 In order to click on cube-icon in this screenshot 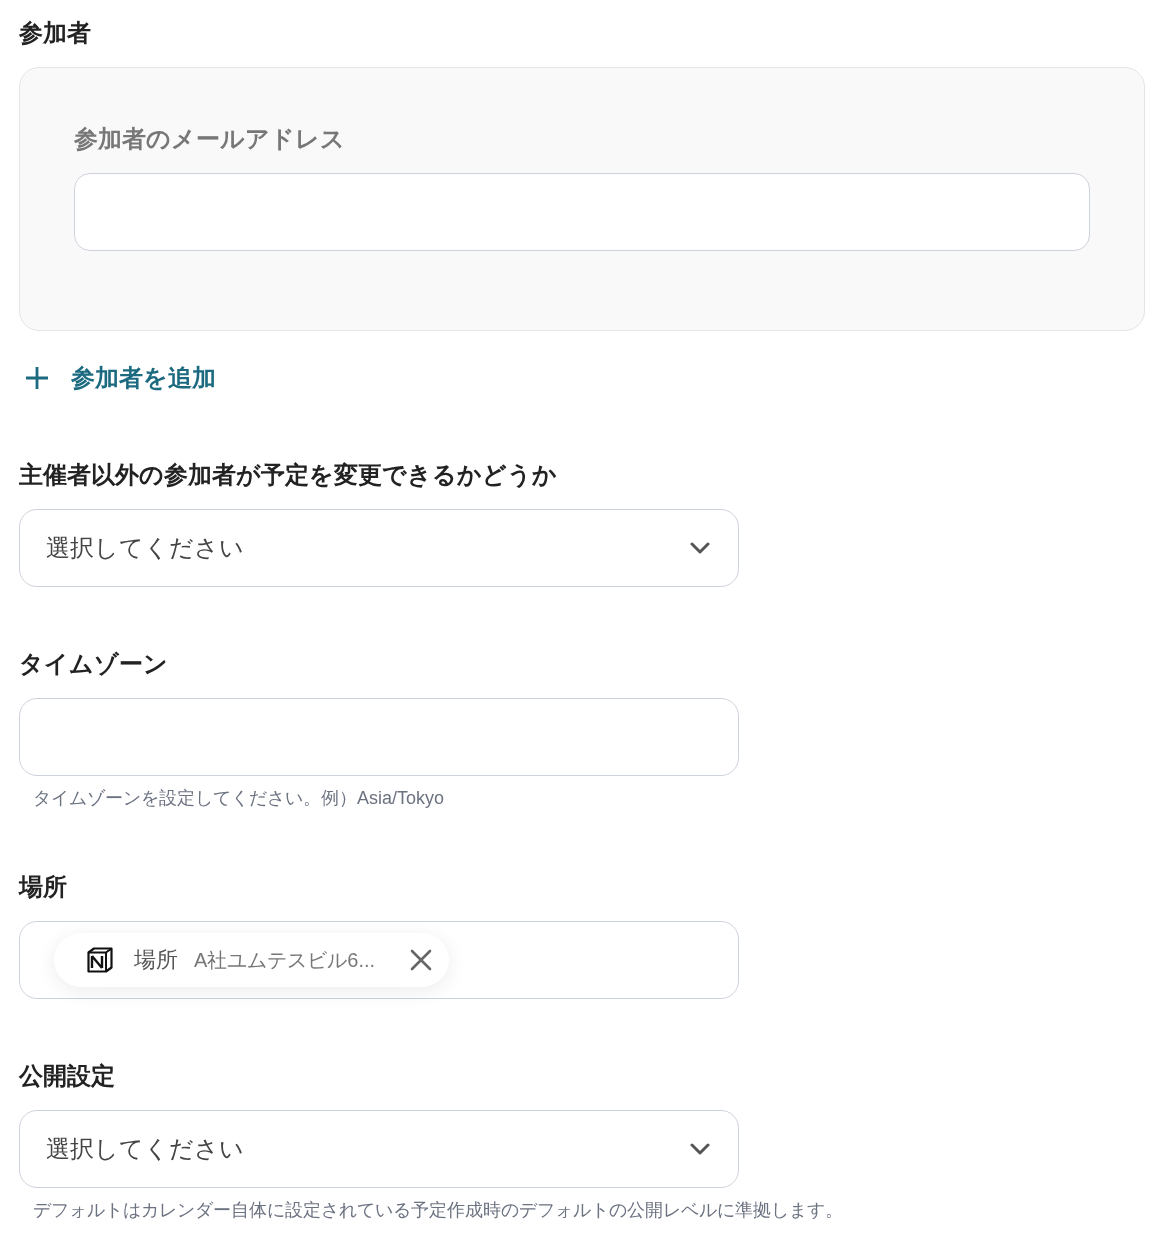, I will do `click(100, 960)`.